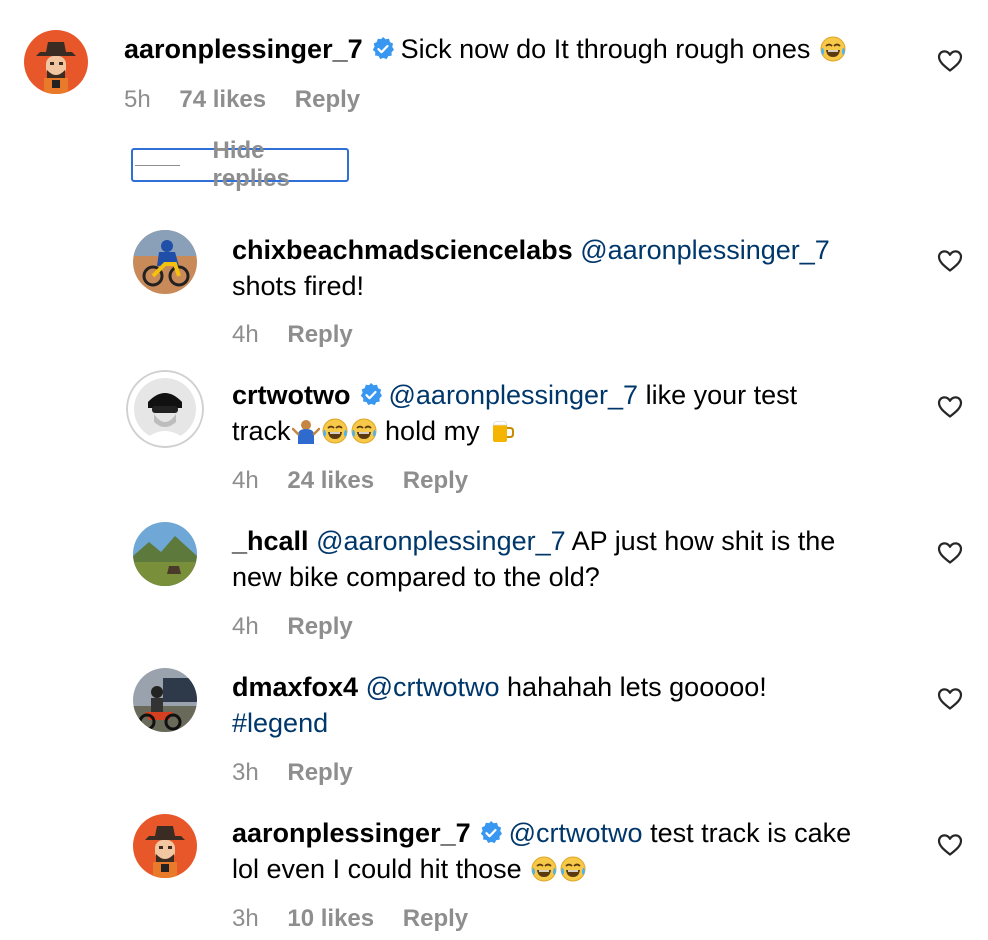 The image size is (988, 940). I want to click on profile-photo-avatar-icon, so click(165, 409).